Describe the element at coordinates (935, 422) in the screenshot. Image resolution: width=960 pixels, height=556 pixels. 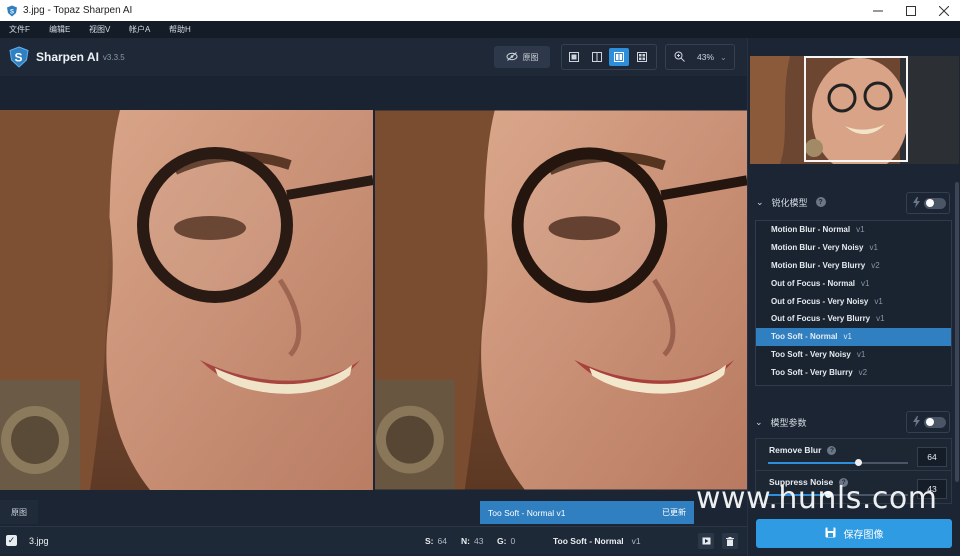
I see `params-auto-switch` at that location.